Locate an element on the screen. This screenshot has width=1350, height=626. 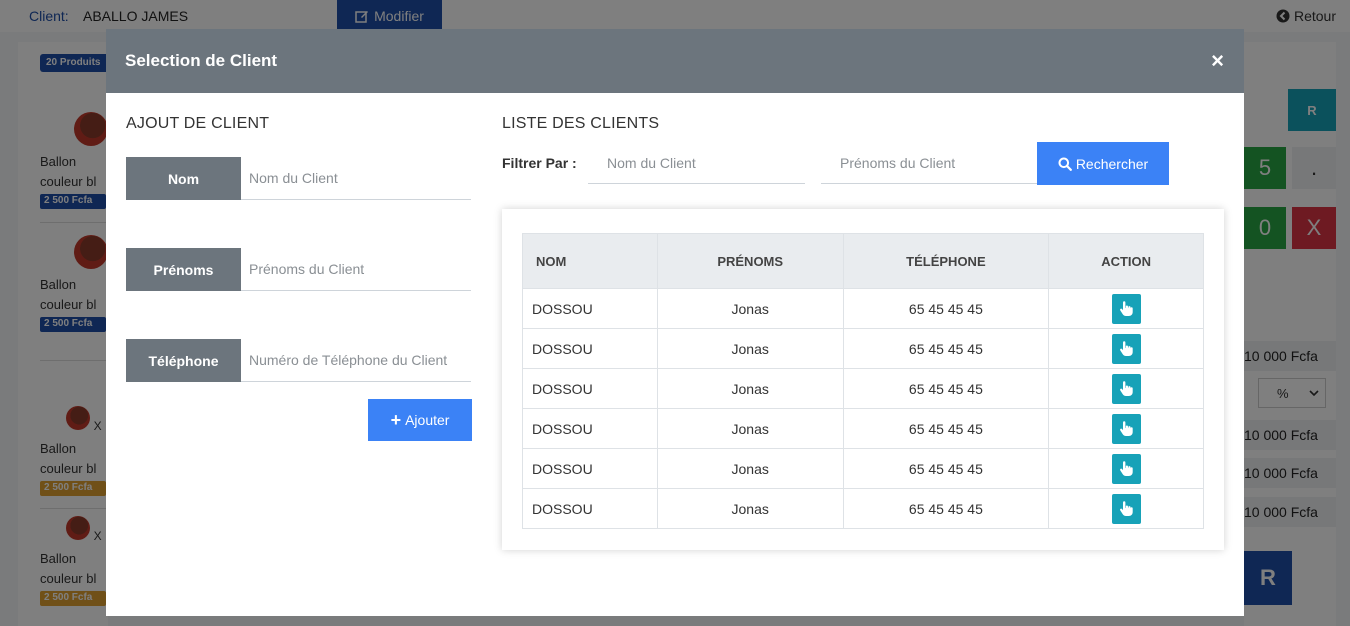
add-client-label: Ajouter is located at coordinates (427, 420).